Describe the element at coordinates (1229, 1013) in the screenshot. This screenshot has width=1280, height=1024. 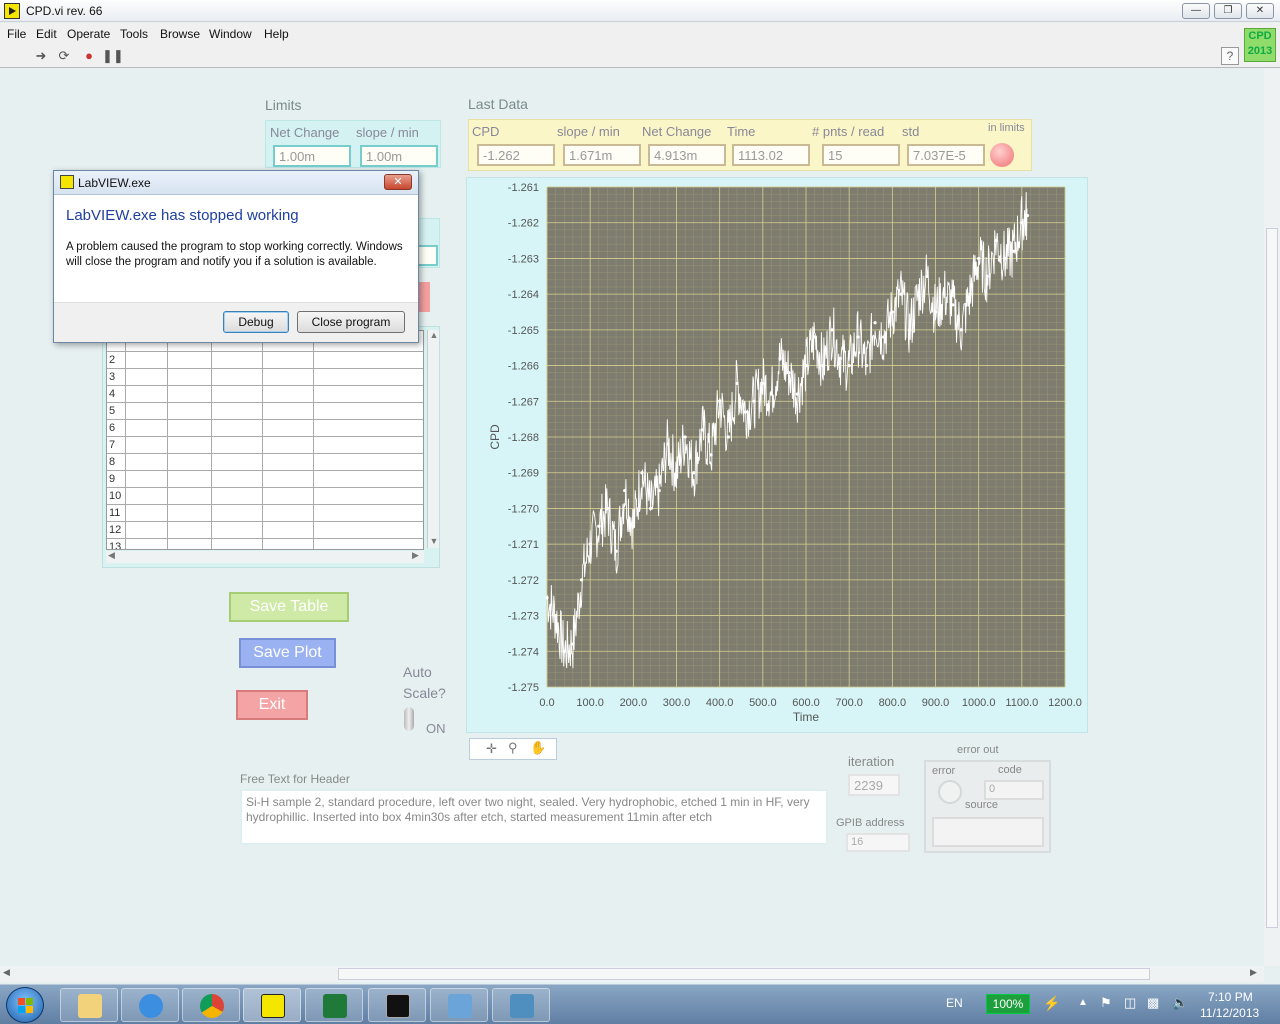
I see `clock-date: 11/12/2013` at that location.